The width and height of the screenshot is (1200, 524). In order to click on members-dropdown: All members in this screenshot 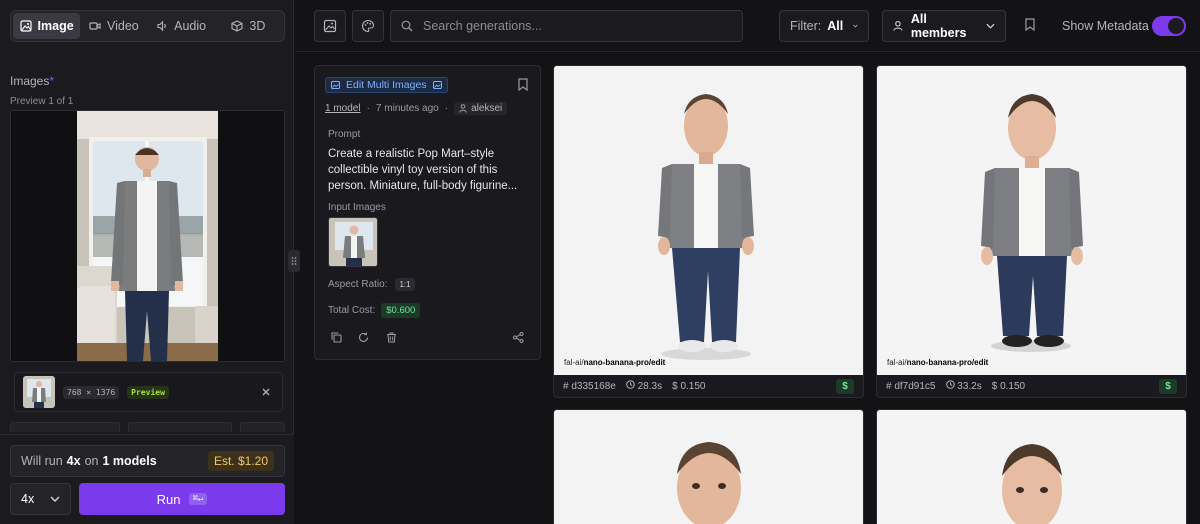, I will do `click(944, 26)`.